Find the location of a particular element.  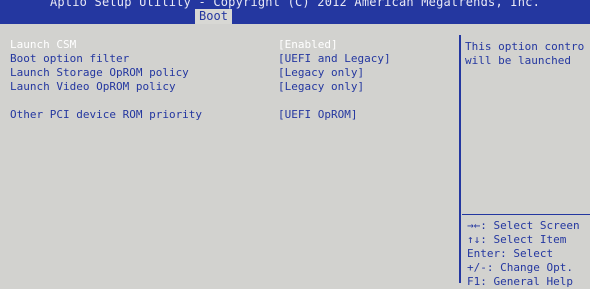

help-line: This option contro is located at coordinates (525, 46).